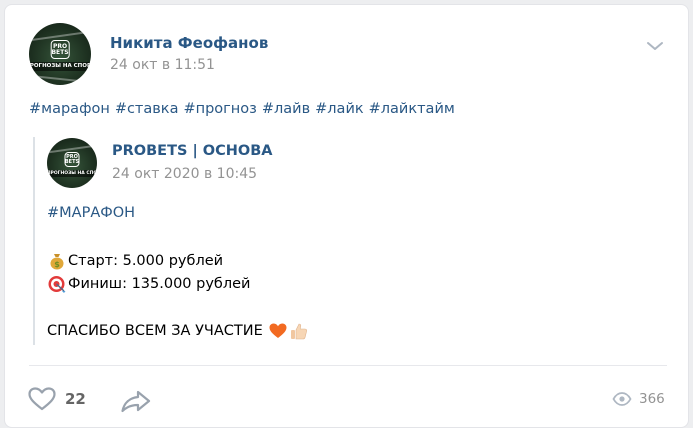  What do you see at coordinates (622, 399) in the screenshot?
I see `eye-icon` at bounding box center [622, 399].